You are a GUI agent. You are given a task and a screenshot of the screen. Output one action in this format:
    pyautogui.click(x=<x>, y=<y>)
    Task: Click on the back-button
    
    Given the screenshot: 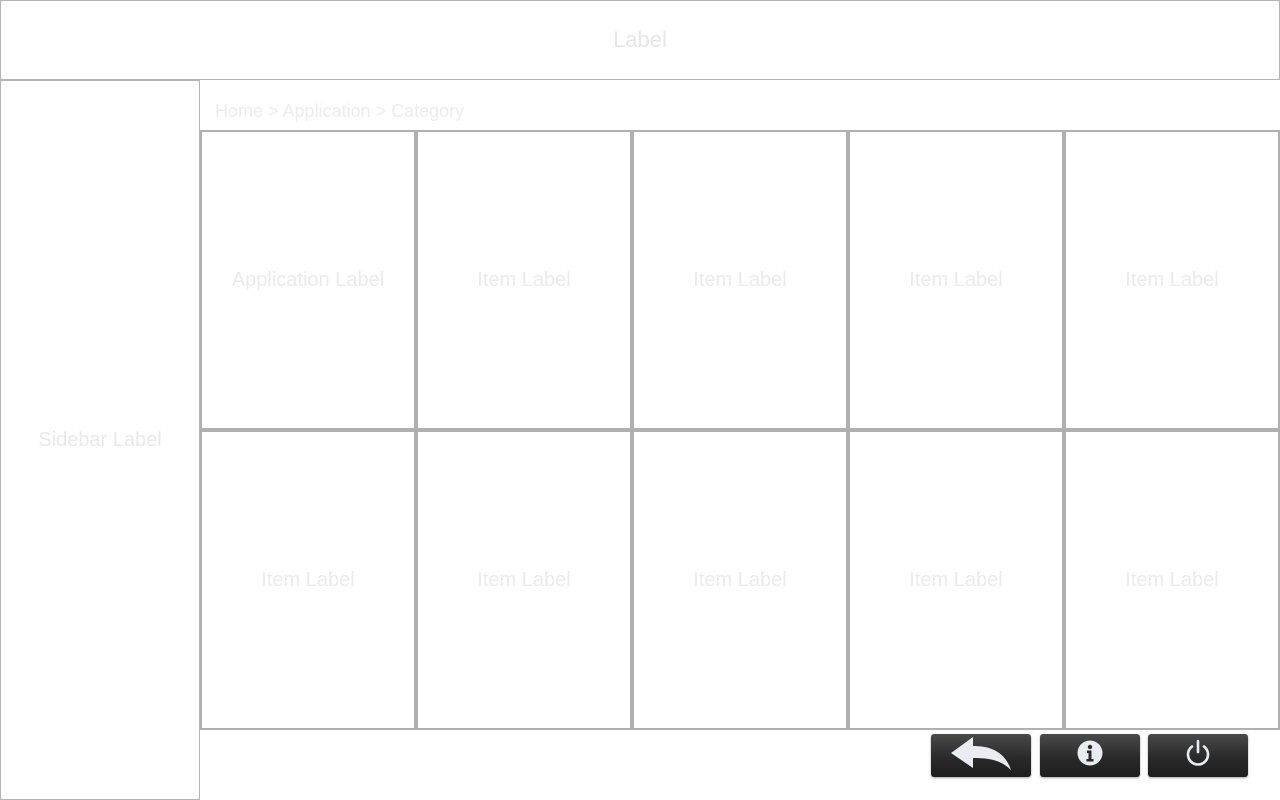 What is the action you would take?
    pyautogui.click(x=981, y=755)
    